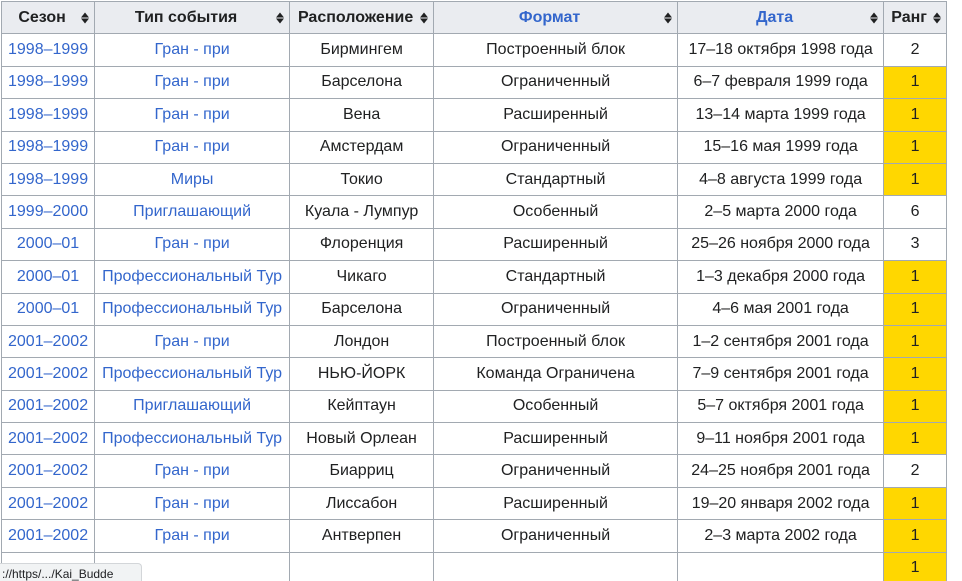  I want to click on event-type-cell: Приглашающий, so click(192, 212).